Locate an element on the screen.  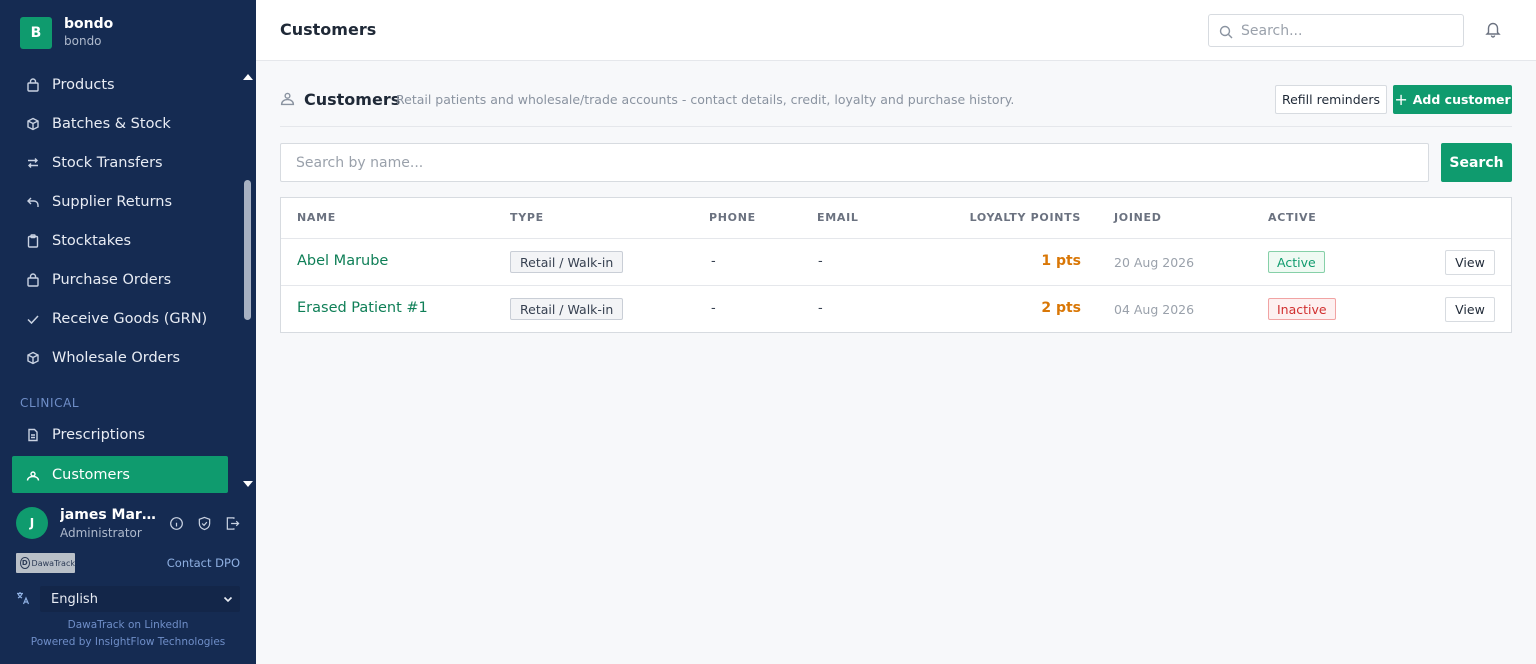
user-panel: J james Maru... Administrator is located at coordinates (131, 524).